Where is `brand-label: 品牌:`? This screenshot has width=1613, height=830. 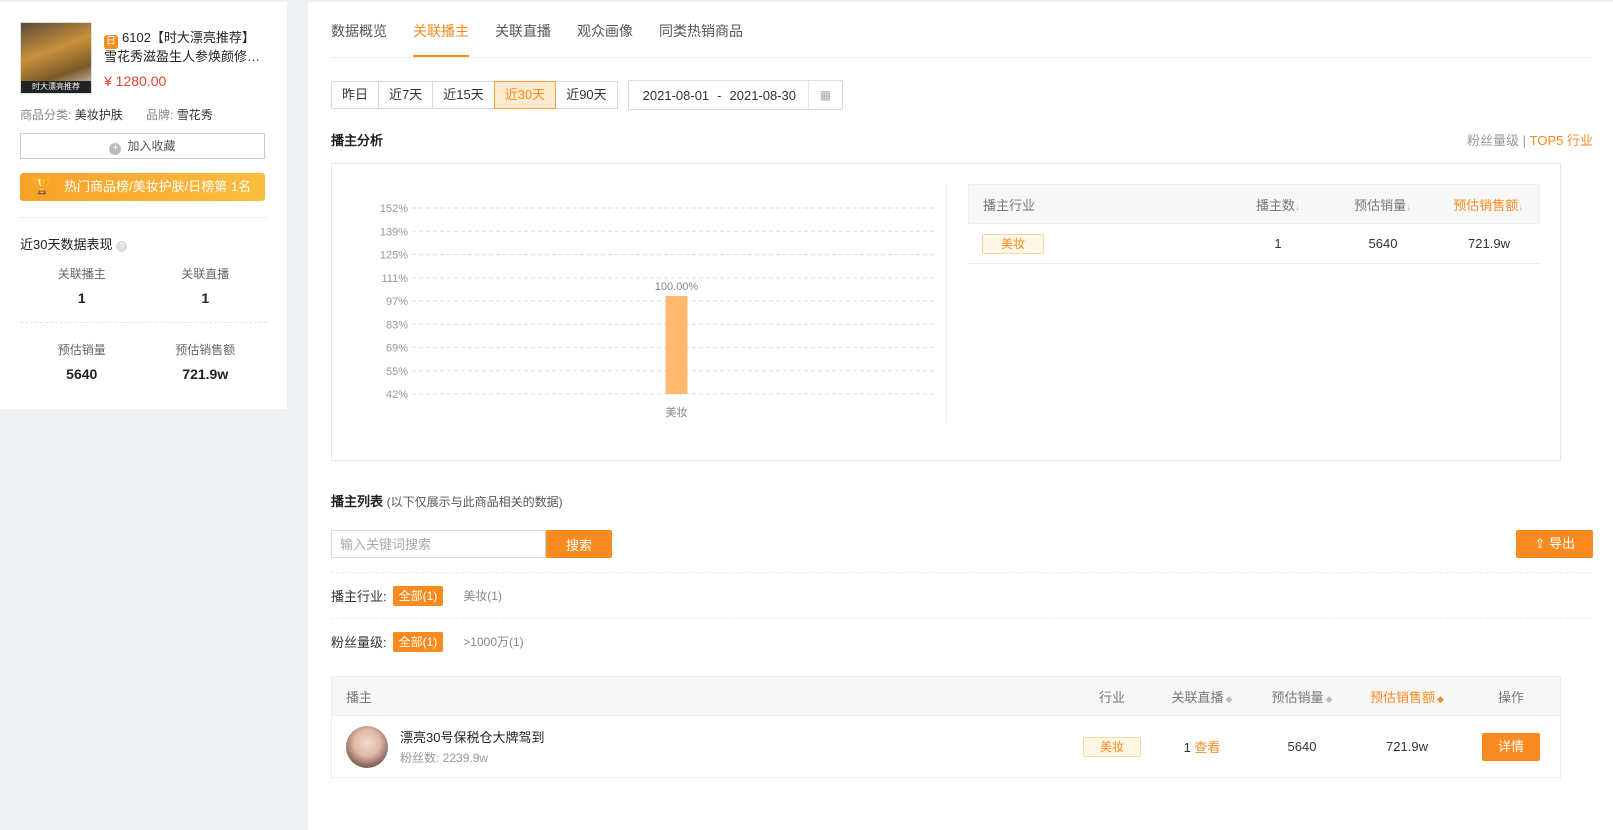 brand-label: 品牌: is located at coordinates (160, 115).